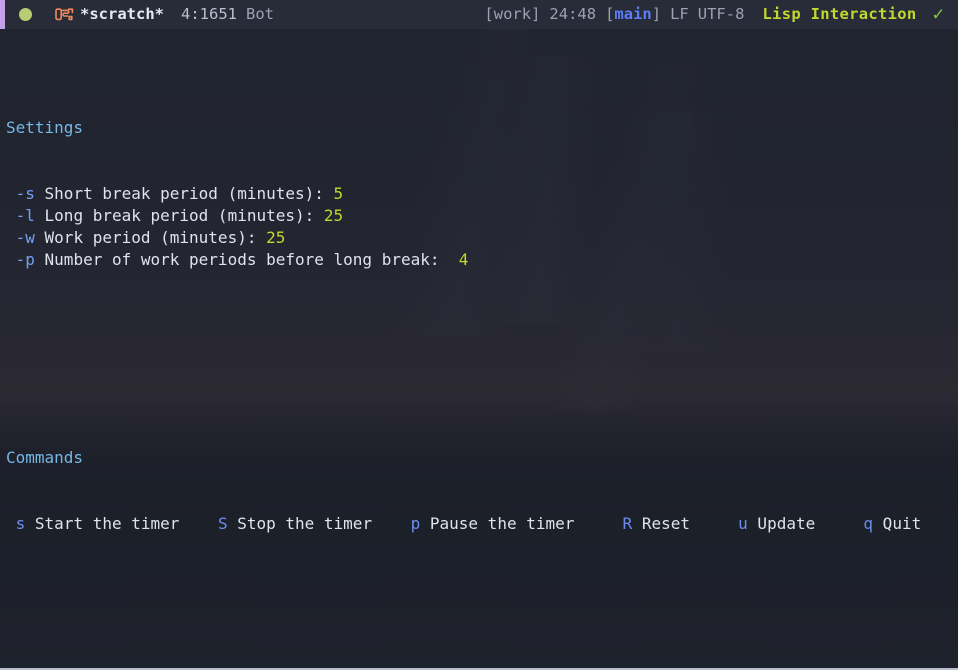 The height and width of the screenshot is (670, 958). Describe the element at coordinates (482, 194) in the screenshot. I see `settings-row: -s Short break period (minutes): 5` at that location.